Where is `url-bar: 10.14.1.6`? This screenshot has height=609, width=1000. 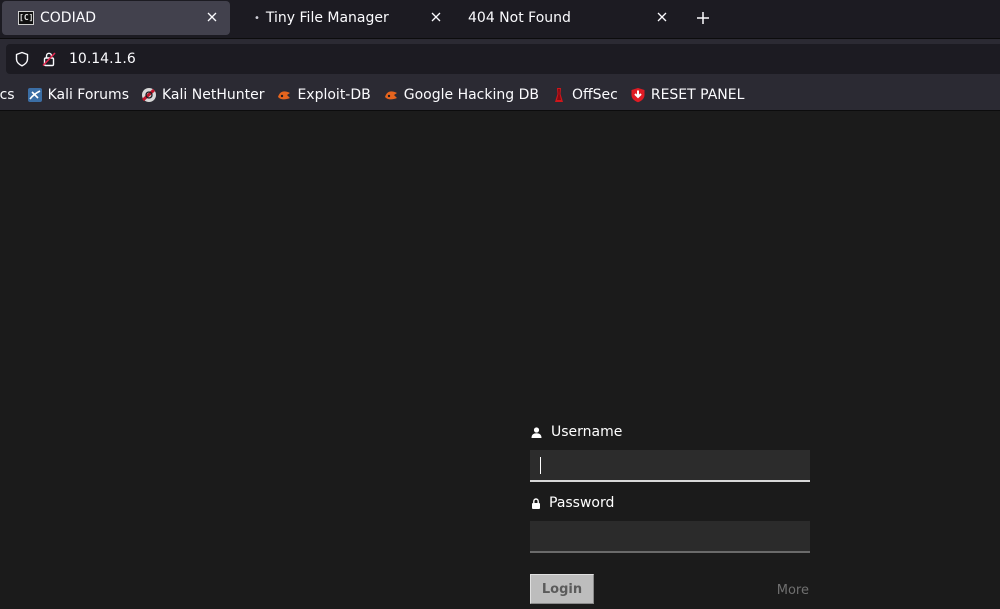 url-bar: 10.14.1.6 is located at coordinates (503, 59).